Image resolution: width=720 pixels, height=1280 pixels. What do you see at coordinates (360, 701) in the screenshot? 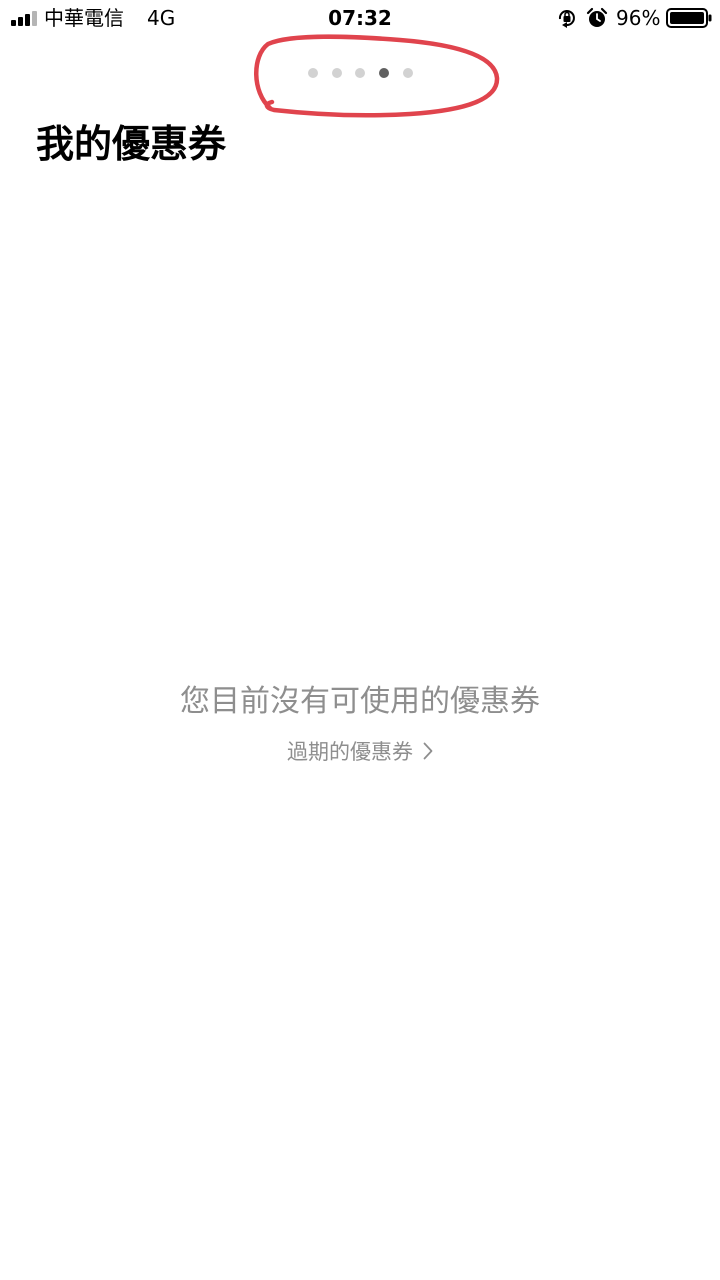
I see `empty-state-message: 您目前沒有可使用的優惠券` at bounding box center [360, 701].